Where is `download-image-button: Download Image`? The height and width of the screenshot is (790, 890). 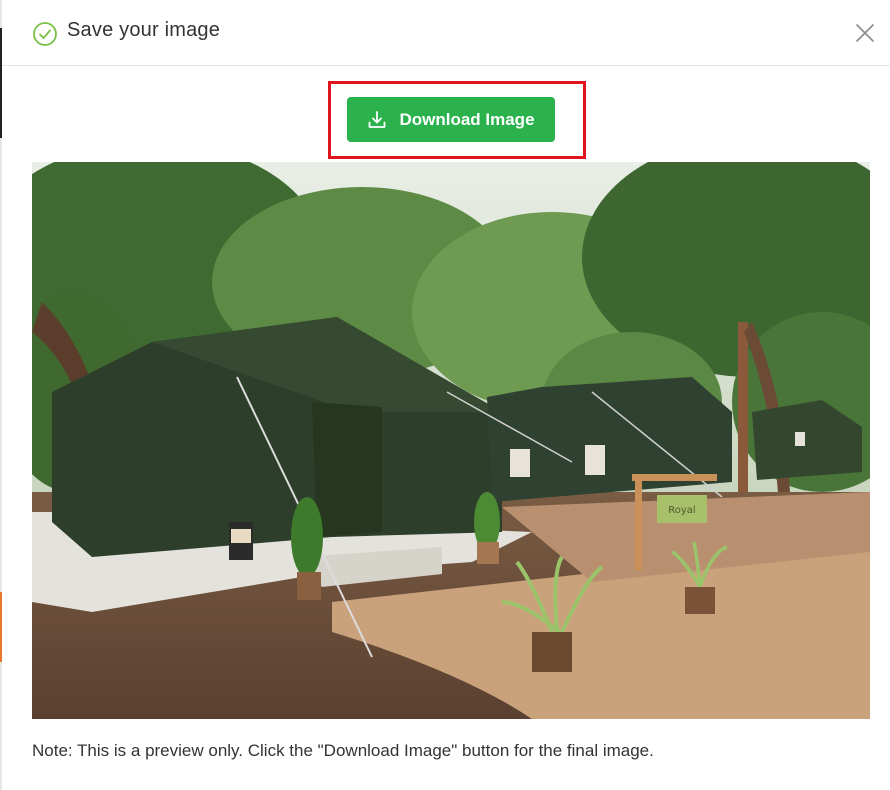 download-image-button: Download Image is located at coordinates (451, 119).